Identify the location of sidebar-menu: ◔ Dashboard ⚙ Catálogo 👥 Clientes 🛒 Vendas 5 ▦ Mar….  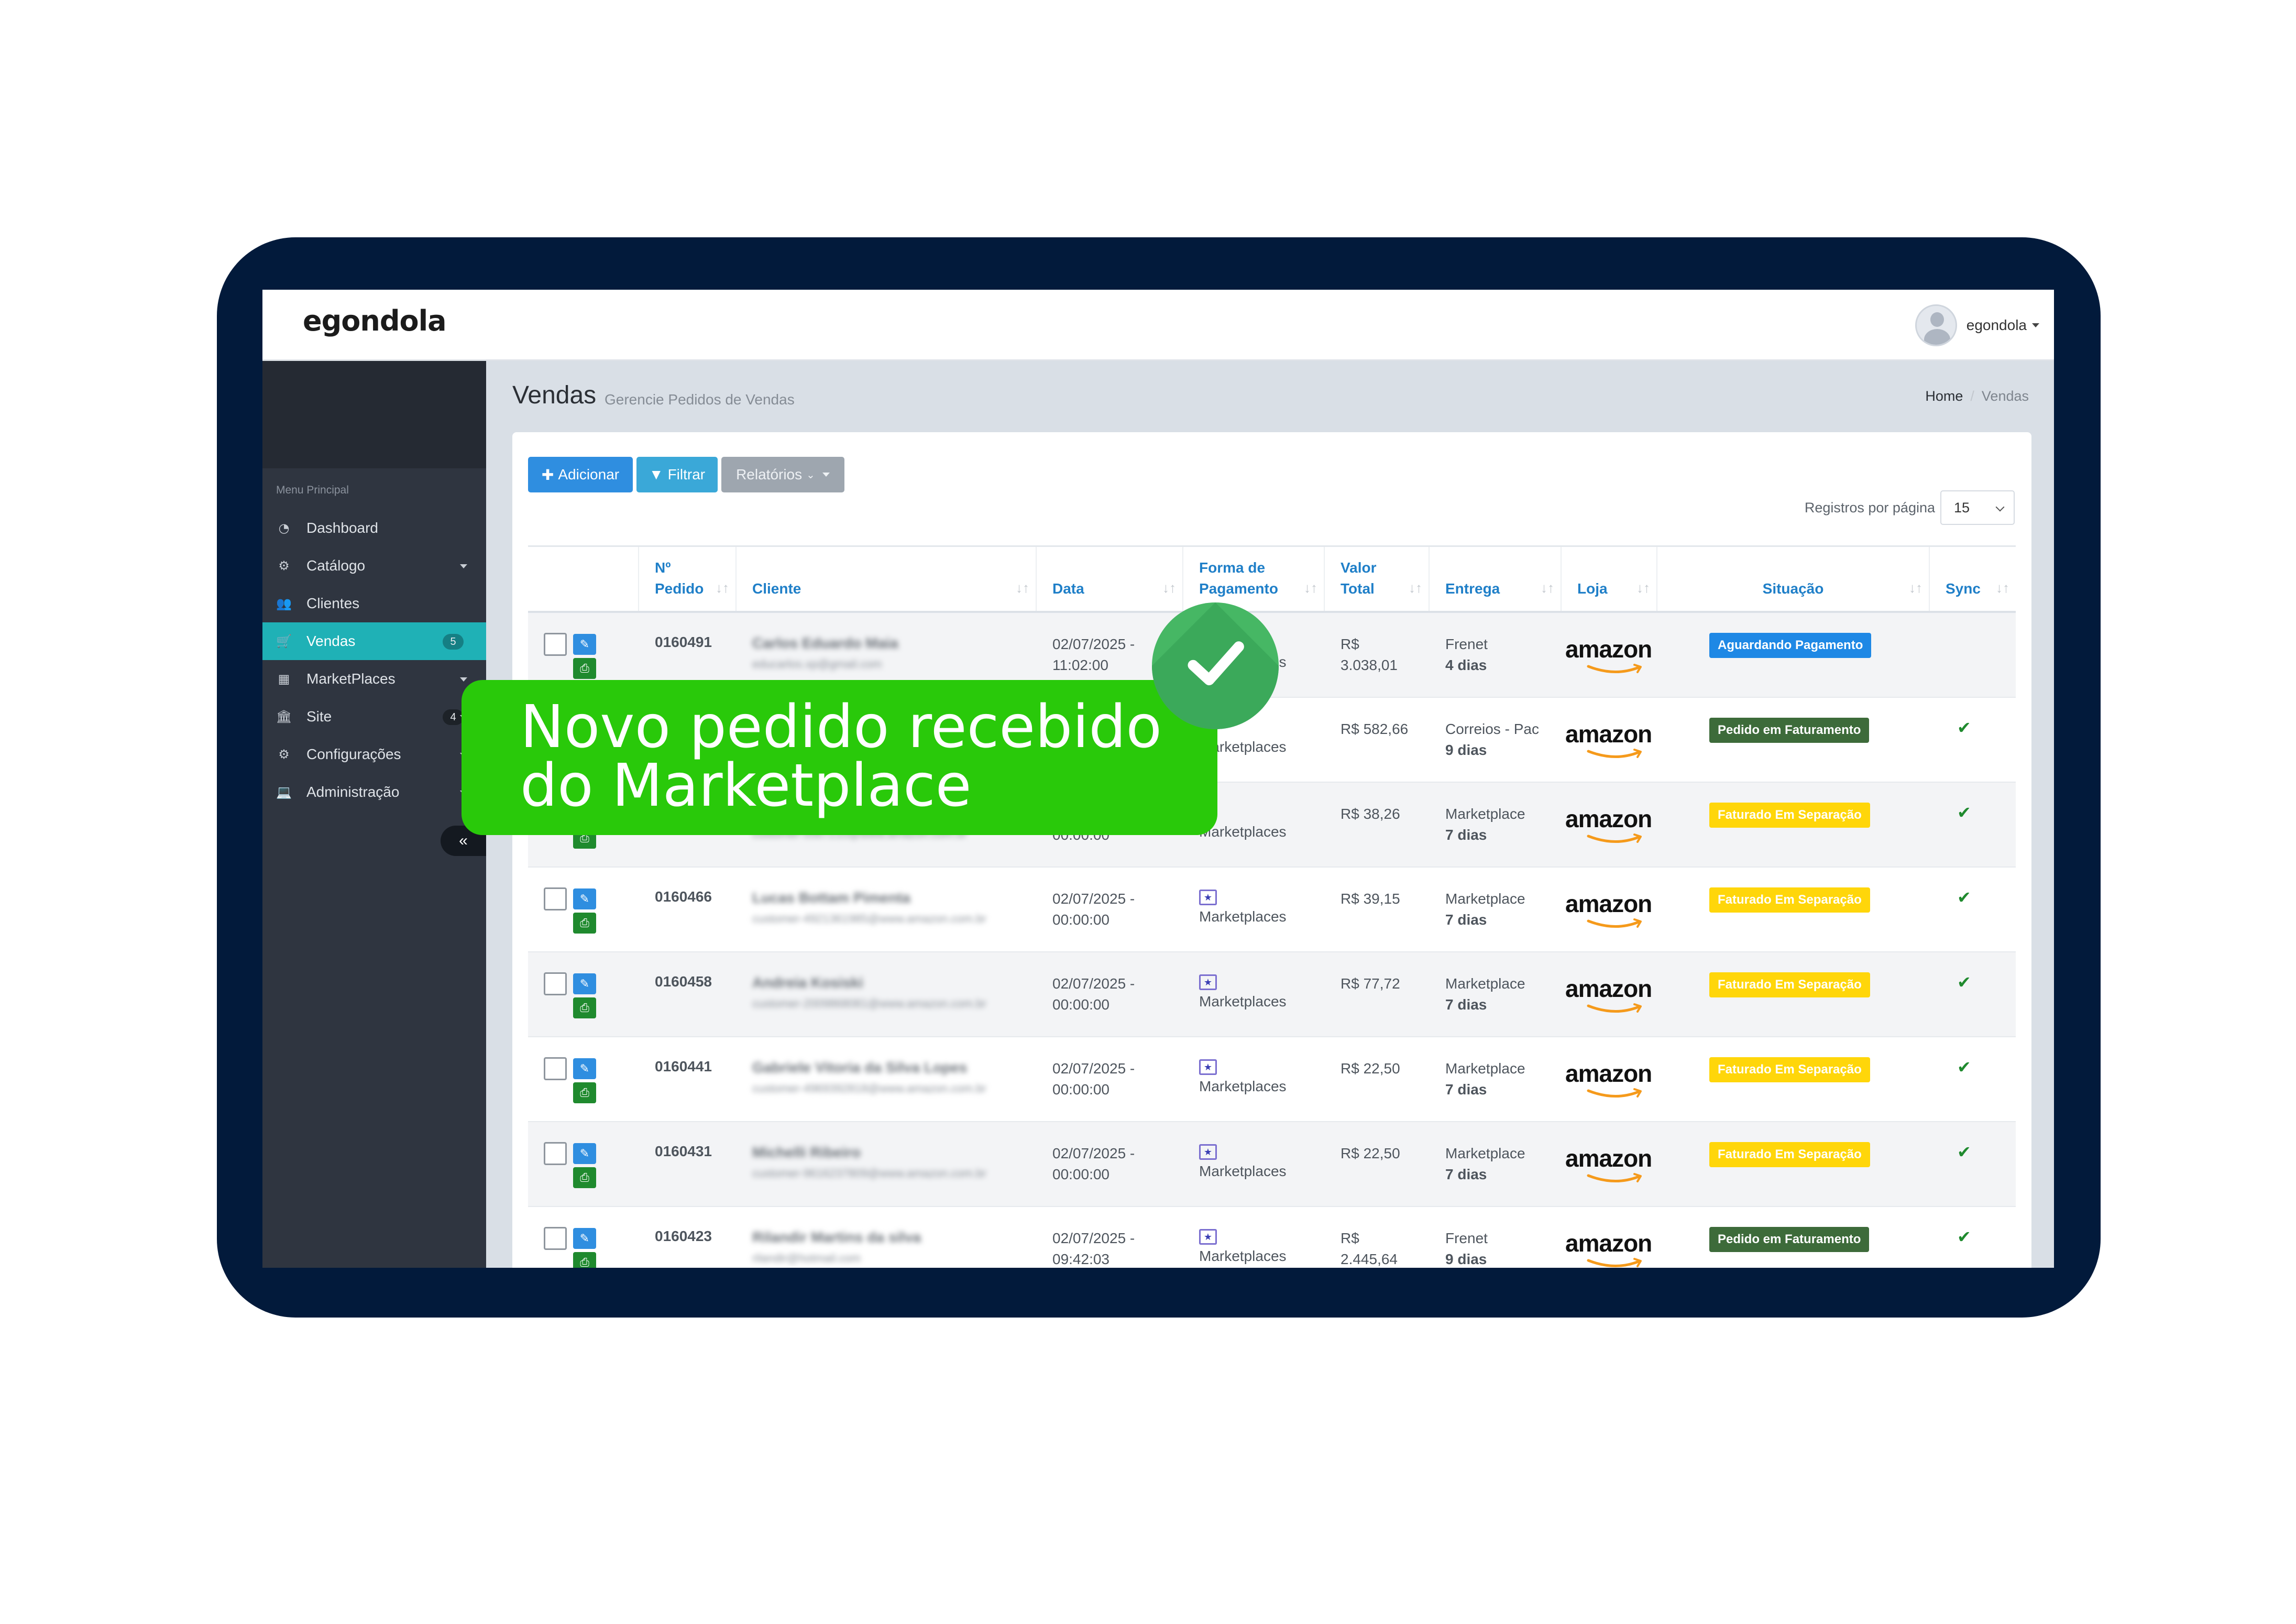
(374, 660).